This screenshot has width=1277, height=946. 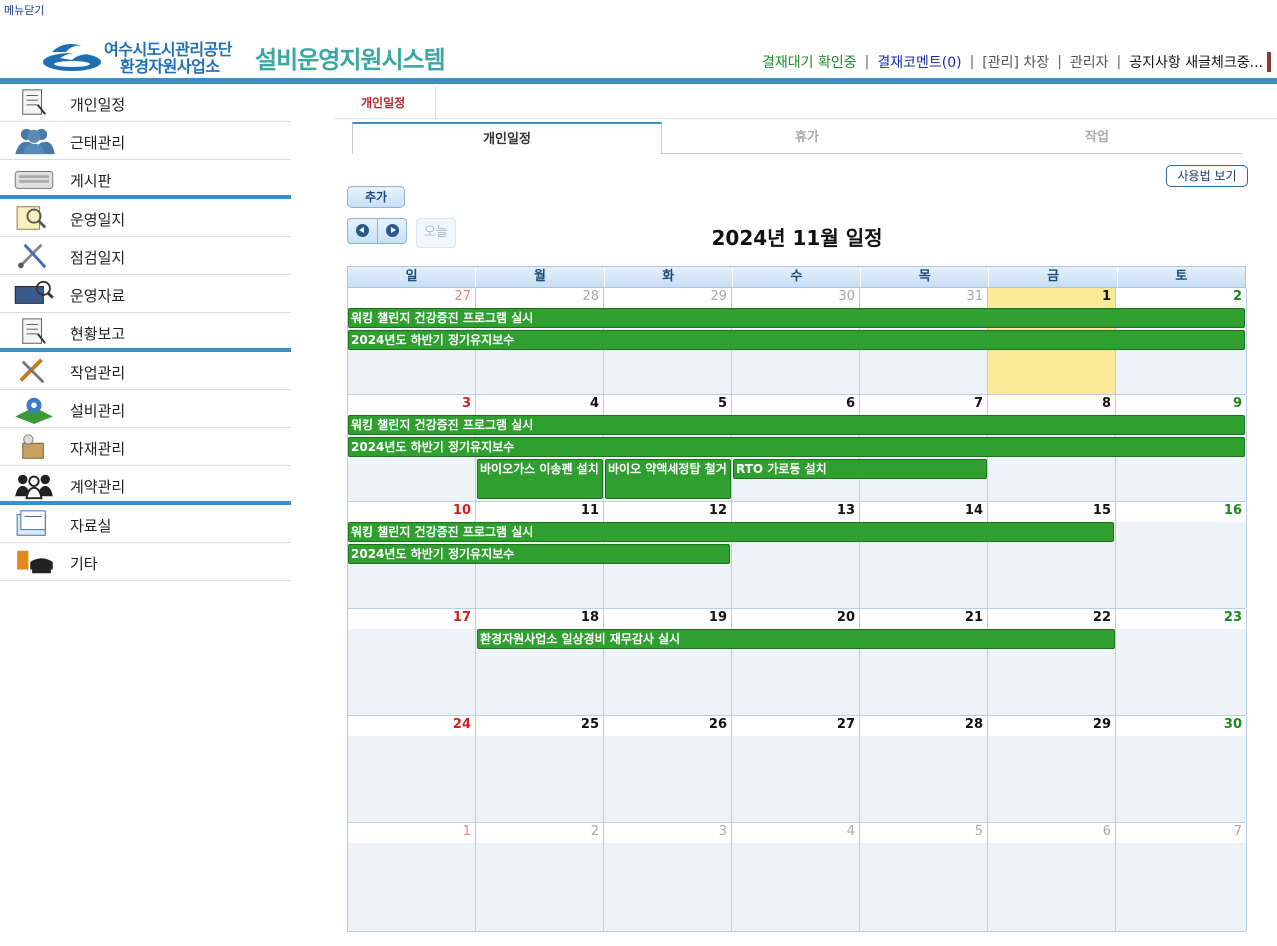 What do you see at coordinates (845, 724) in the screenshot?
I see `day-number: 27` at bounding box center [845, 724].